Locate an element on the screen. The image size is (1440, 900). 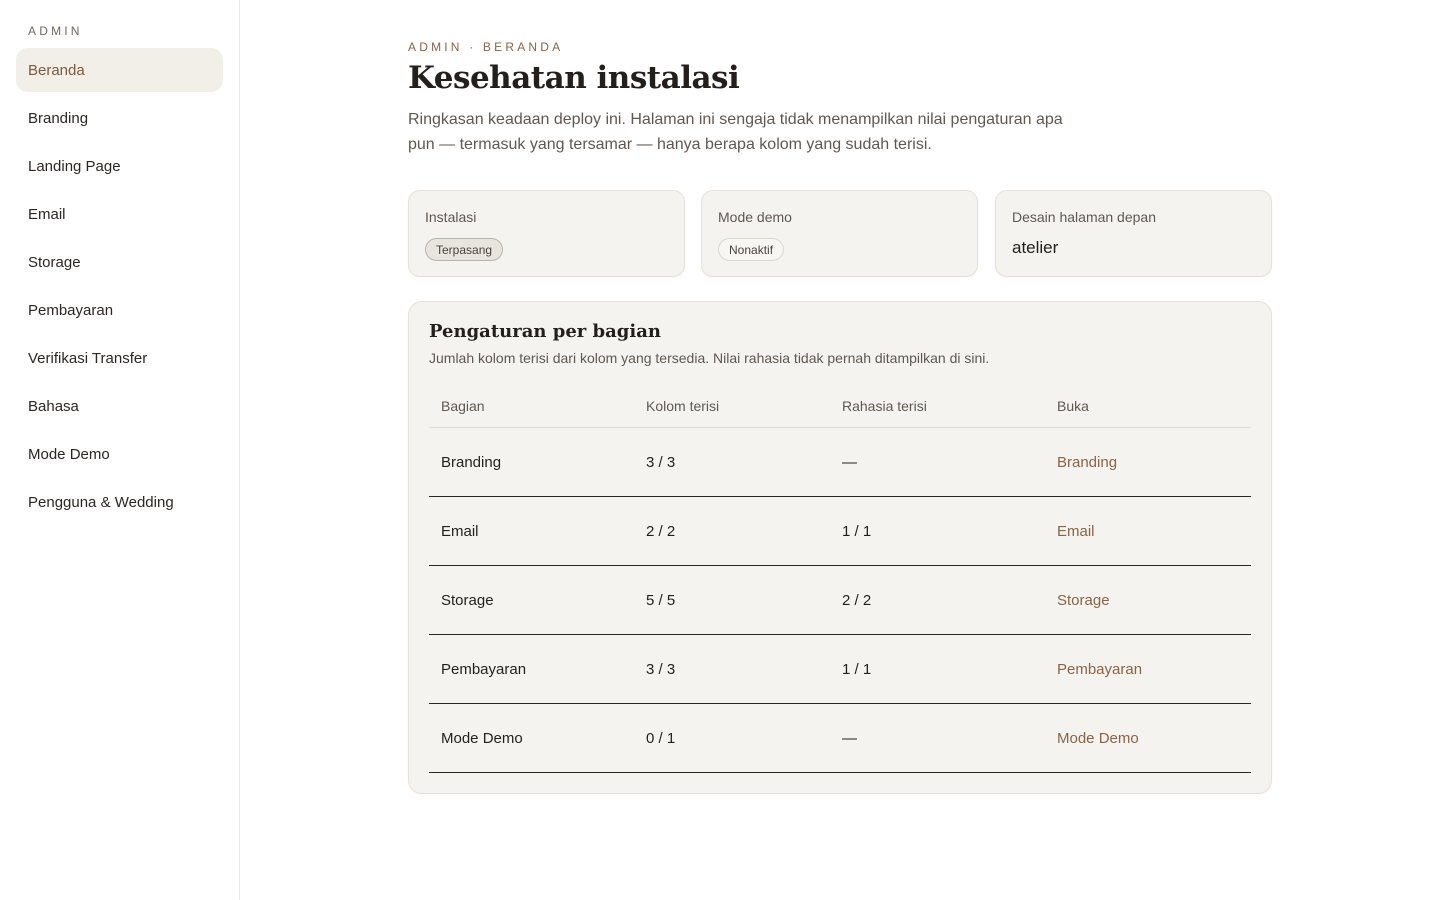
demo-mode-card-label: Mode demo is located at coordinates (755, 217).